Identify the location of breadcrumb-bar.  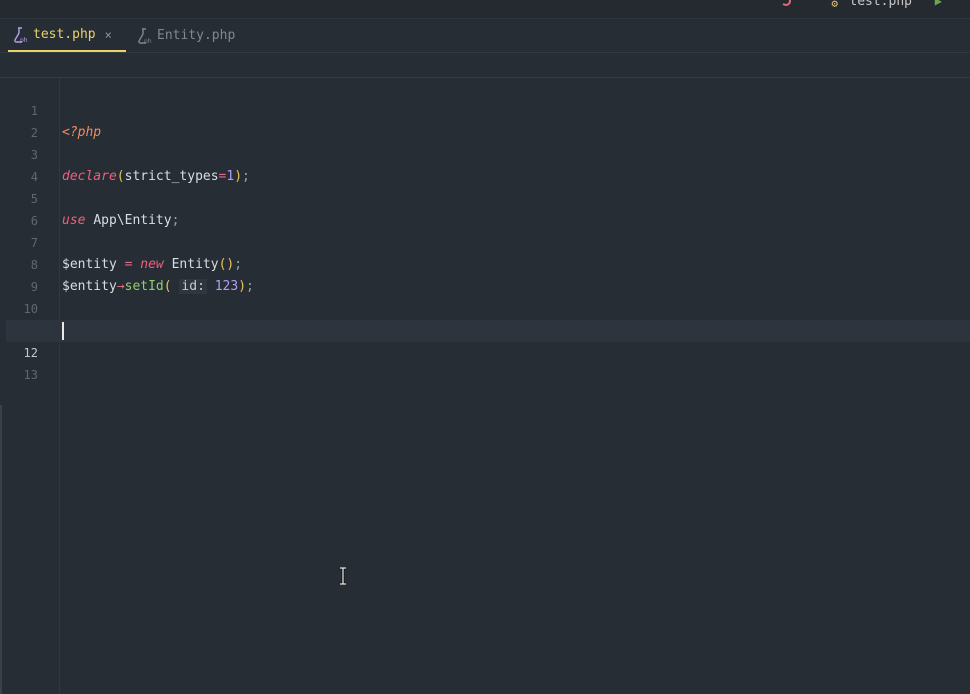
(485, 65).